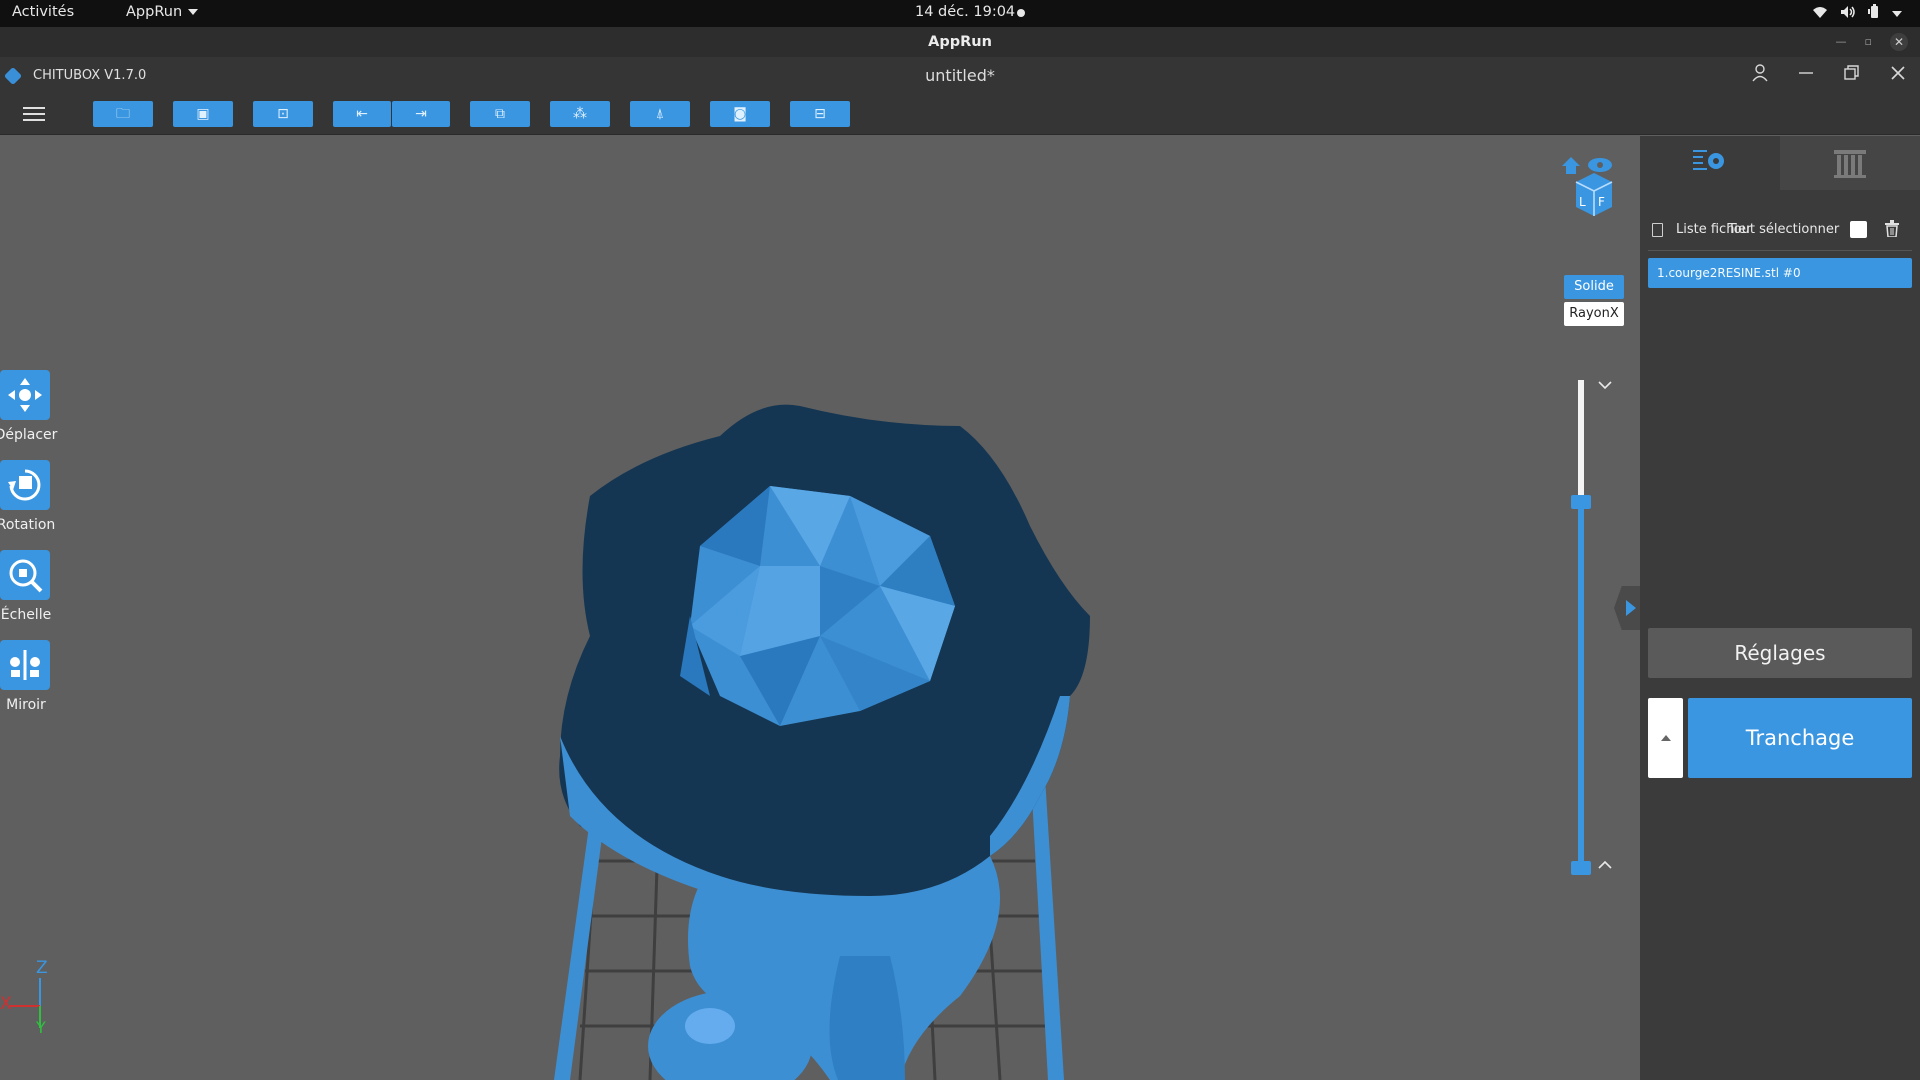  I want to click on svg-text: F, so click(1601, 202).